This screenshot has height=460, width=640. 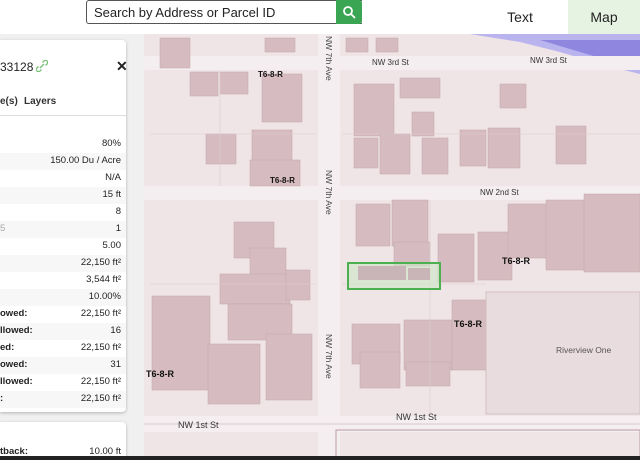 I want to click on panel-title: 33128, so click(x=17, y=67).